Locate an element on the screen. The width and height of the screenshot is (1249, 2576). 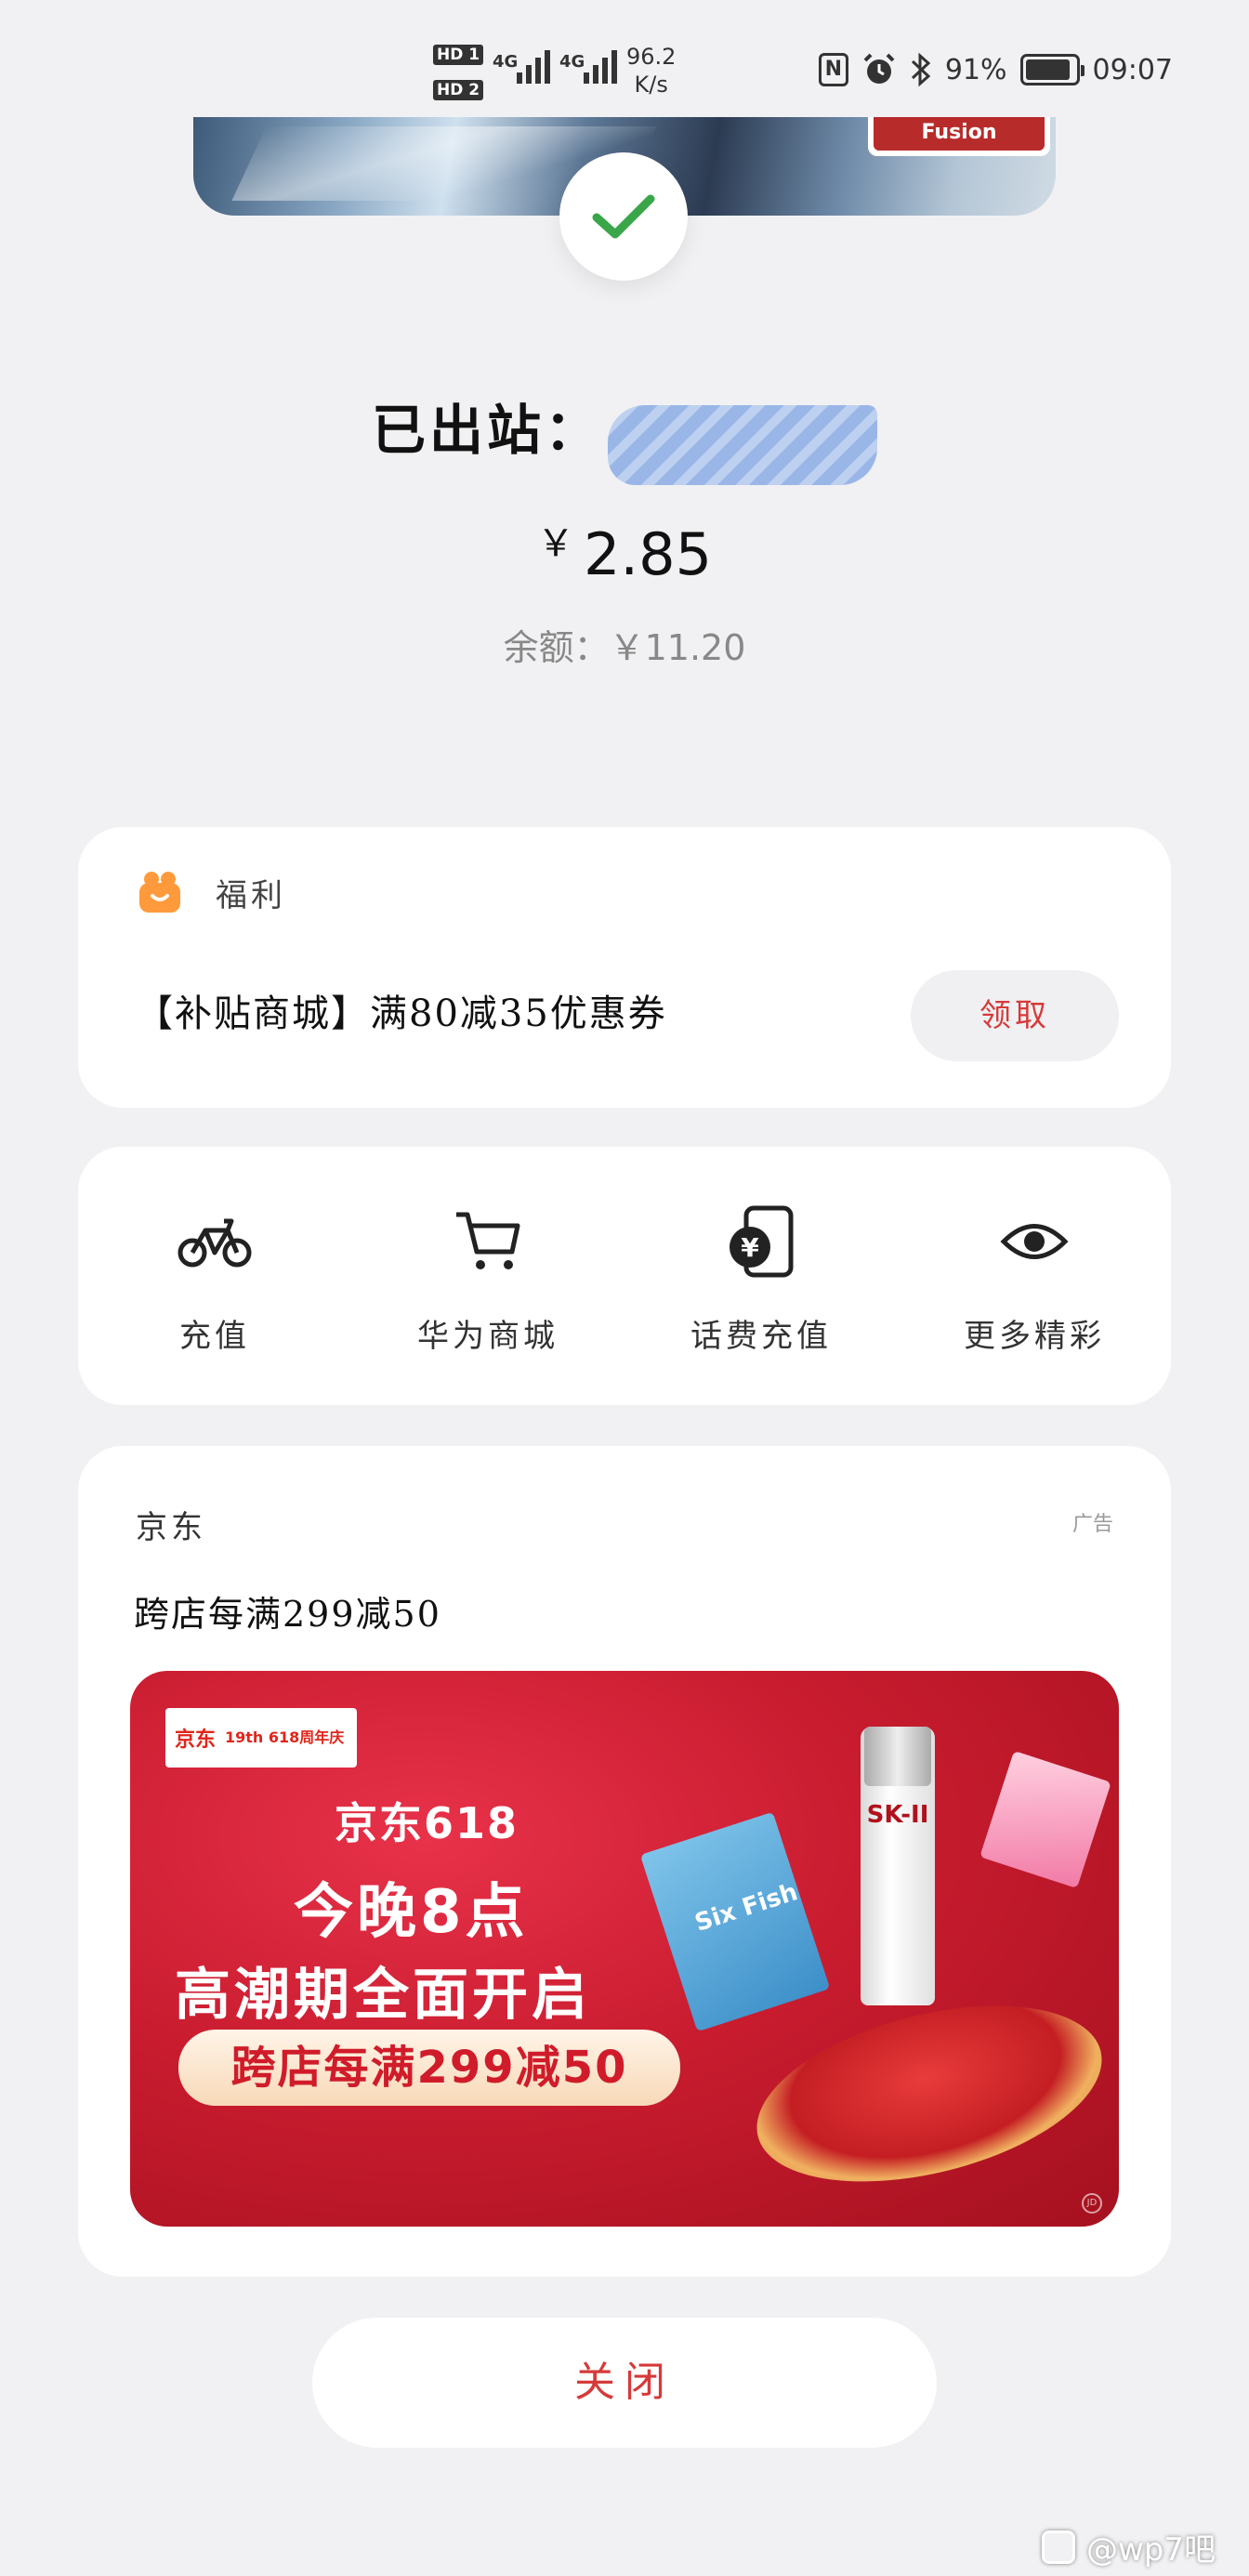
coupon-description: 【补贴商城】满80减35优惠券 is located at coordinates (401, 1013).